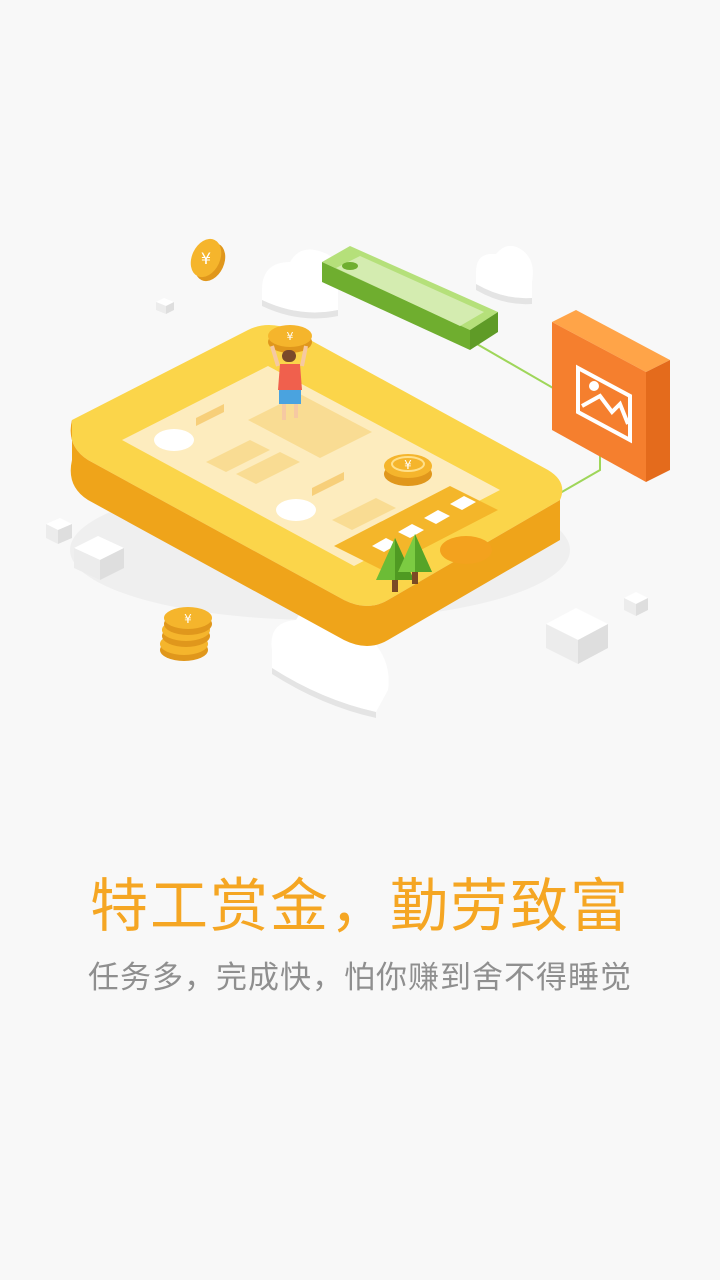  What do you see at coordinates (186, 634) in the screenshot?
I see `coin-stack-icon: ¥` at bounding box center [186, 634].